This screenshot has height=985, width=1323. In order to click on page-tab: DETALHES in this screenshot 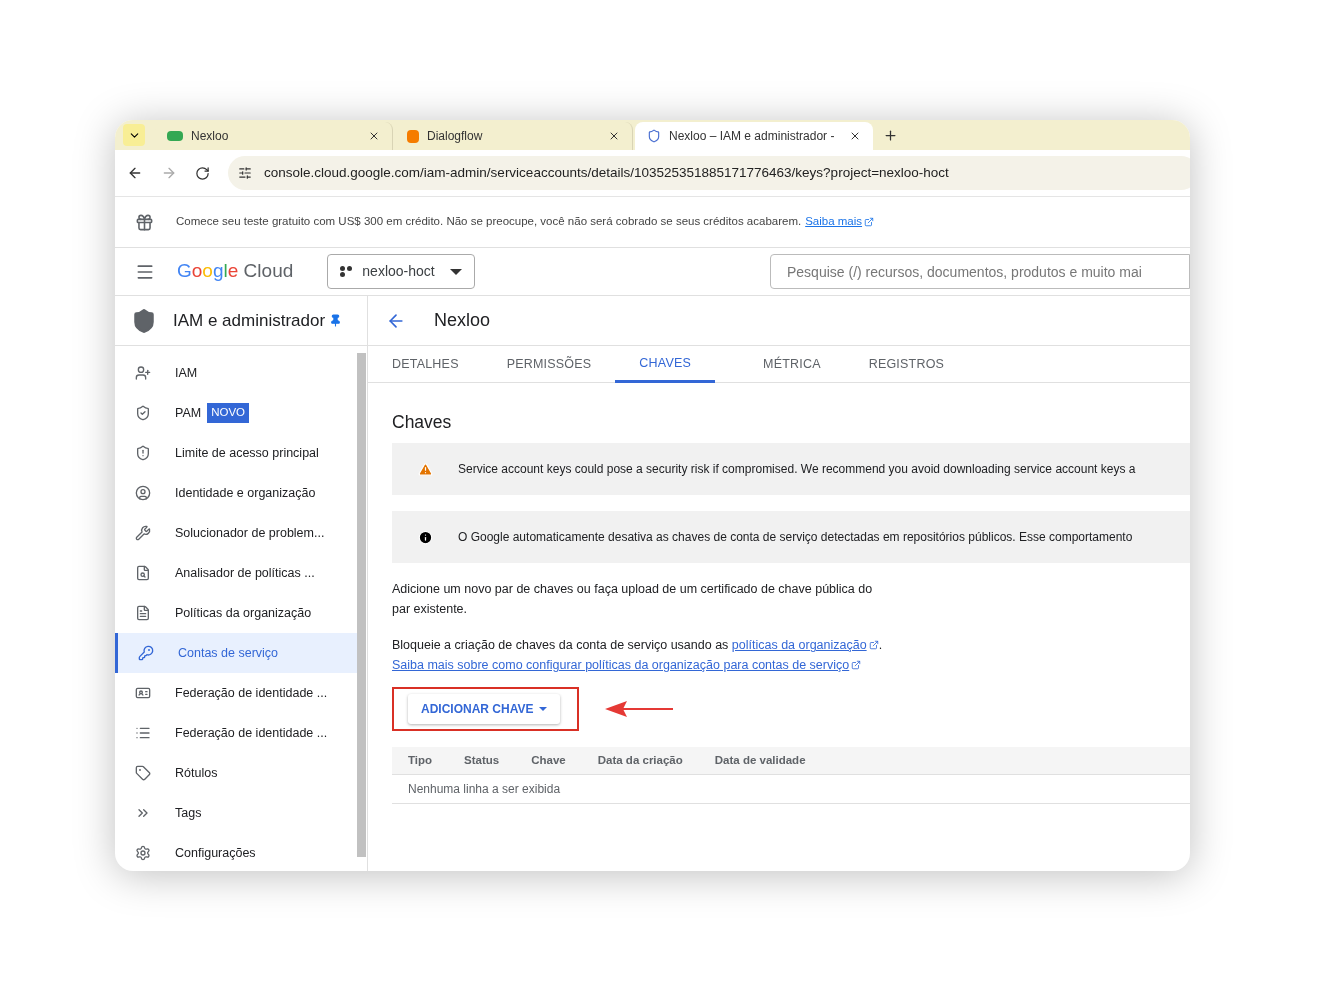, I will do `click(425, 364)`.